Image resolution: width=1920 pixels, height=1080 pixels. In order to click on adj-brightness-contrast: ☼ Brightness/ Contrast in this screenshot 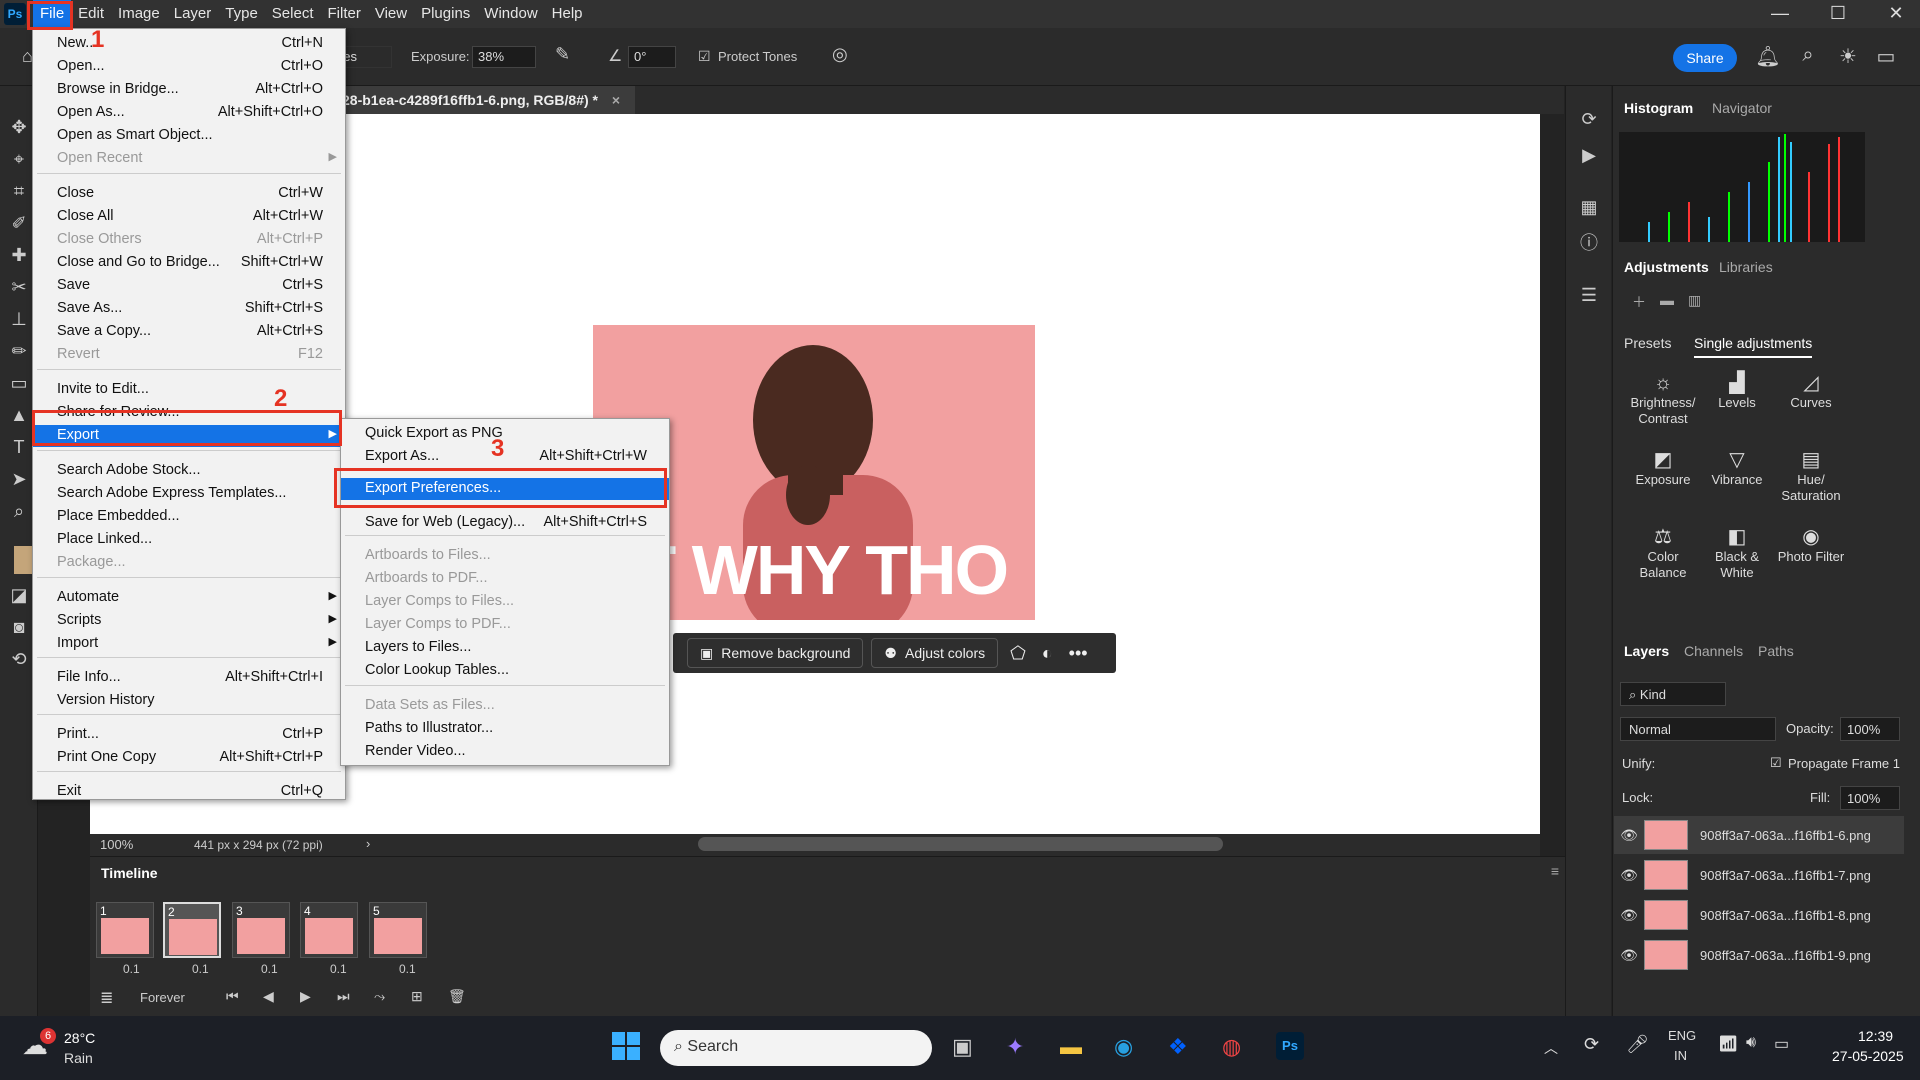, I will do `click(1663, 400)`.